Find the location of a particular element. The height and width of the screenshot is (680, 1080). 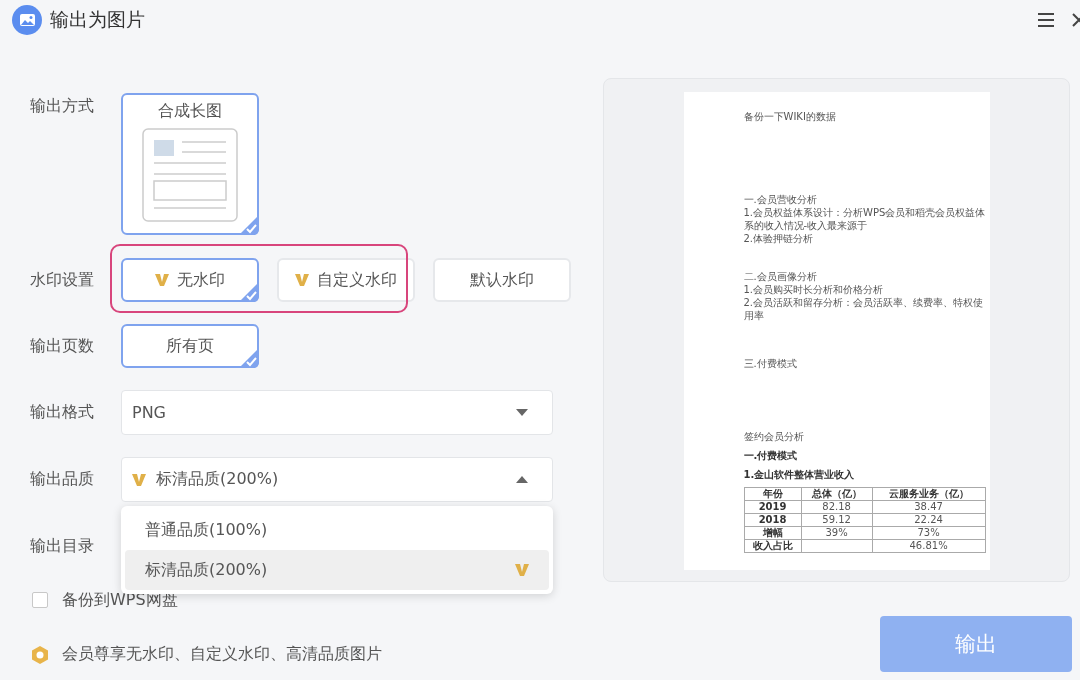

document-text: 备份一下WIKI的数据 is located at coordinates (790, 116).